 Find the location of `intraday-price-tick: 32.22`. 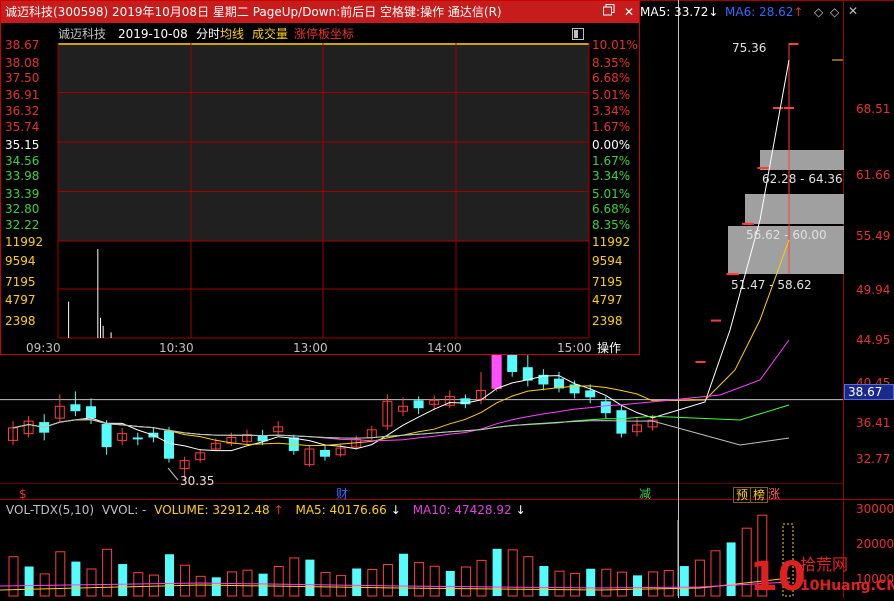

intraday-price-tick: 32.22 is located at coordinates (22, 225).